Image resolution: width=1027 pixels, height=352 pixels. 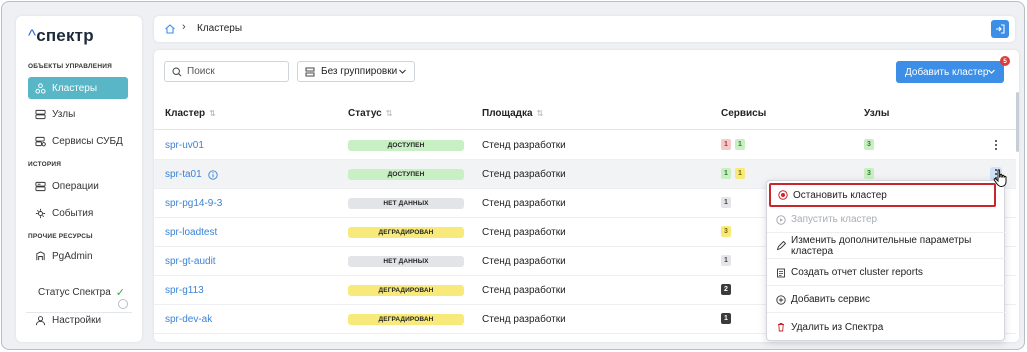 I want to click on sidebar-item-pgadmin: PgAdmin, so click(x=78, y=256).